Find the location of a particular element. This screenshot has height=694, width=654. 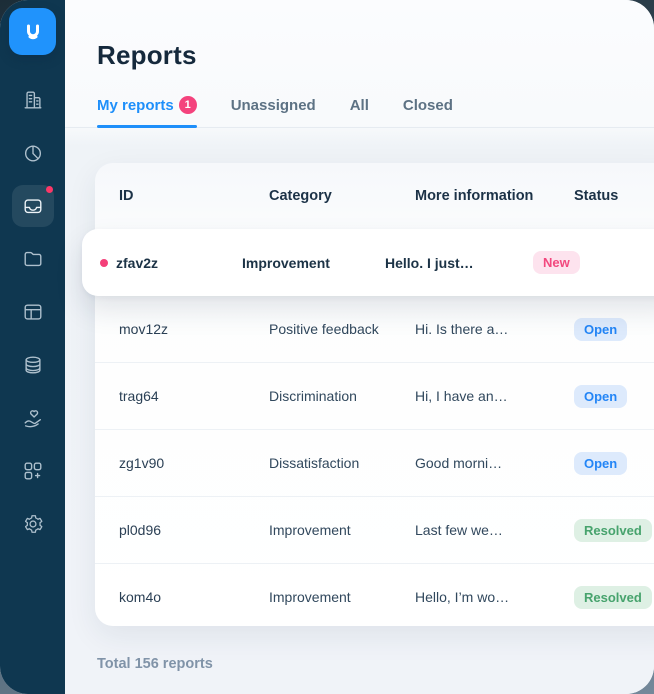

database-icon is located at coordinates (32, 365).